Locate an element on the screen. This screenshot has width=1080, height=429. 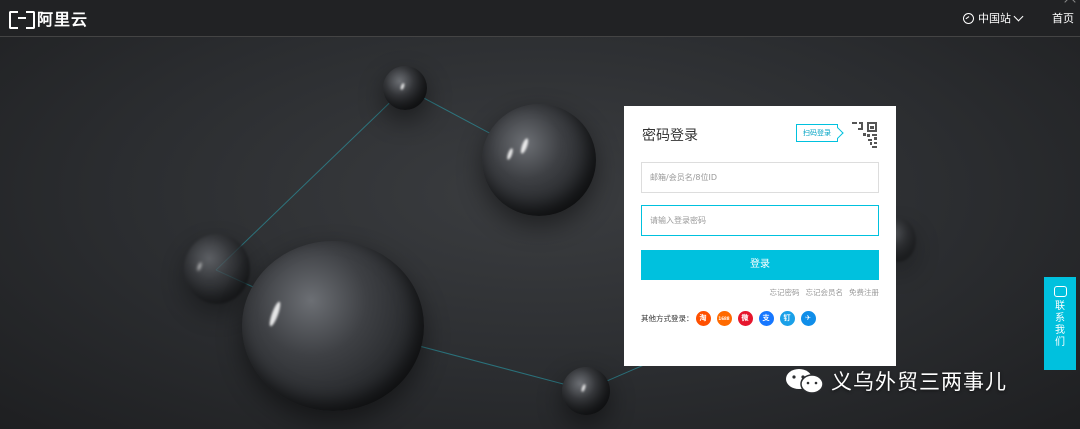
qr-code-icon is located at coordinates (865, 135).